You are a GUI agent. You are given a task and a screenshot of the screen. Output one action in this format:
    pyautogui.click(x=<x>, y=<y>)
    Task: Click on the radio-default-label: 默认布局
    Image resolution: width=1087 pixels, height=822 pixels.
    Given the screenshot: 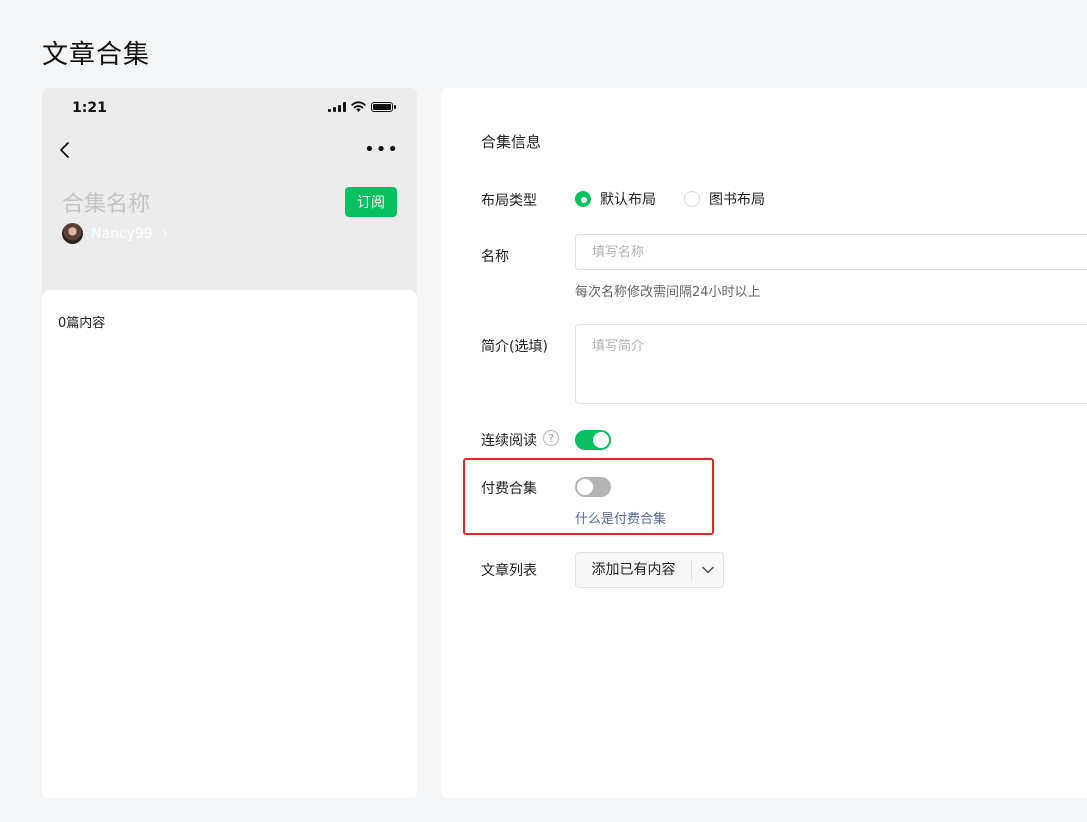 What is the action you would take?
    pyautogui.click(x=628, y=200)
    